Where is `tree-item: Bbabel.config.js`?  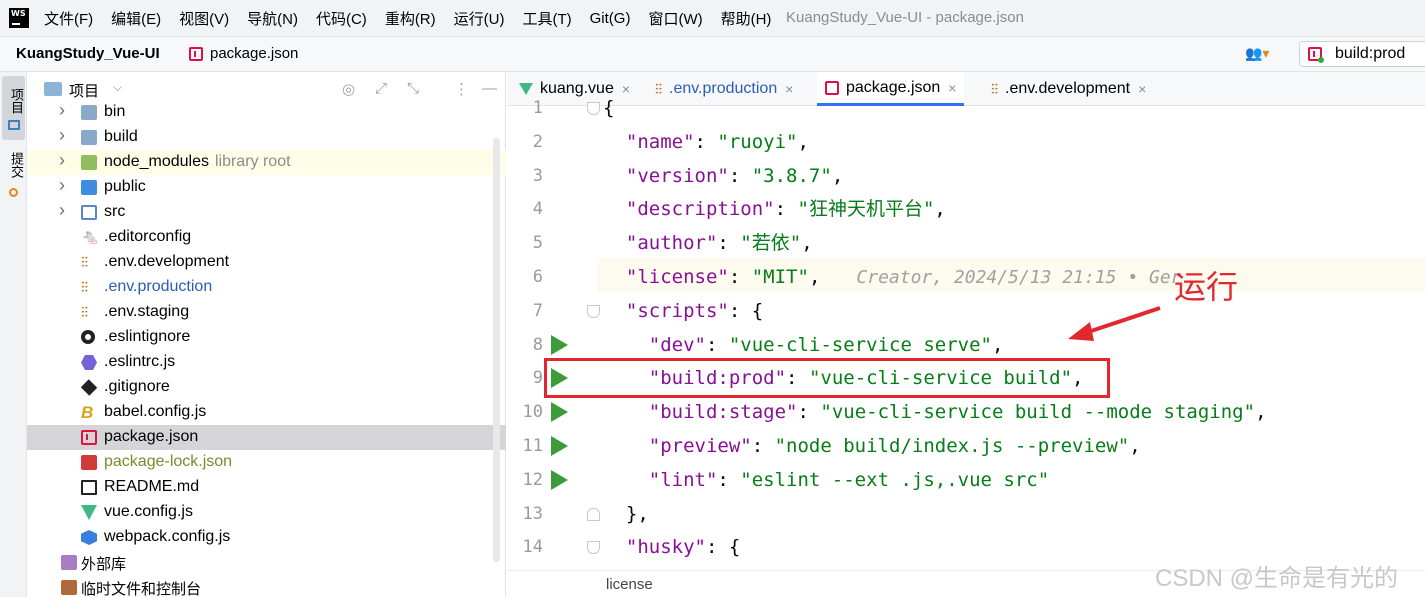 tree-item: Bbabel.config.js is located at coordinates (266, 412).